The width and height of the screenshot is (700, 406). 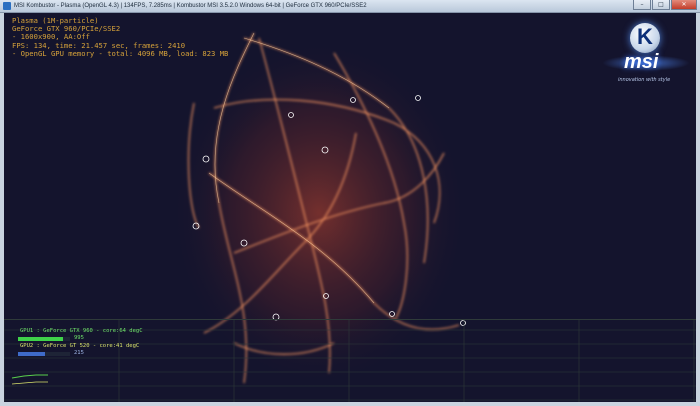 I want to click on logo-letter: K, so click(x=645, y=36).